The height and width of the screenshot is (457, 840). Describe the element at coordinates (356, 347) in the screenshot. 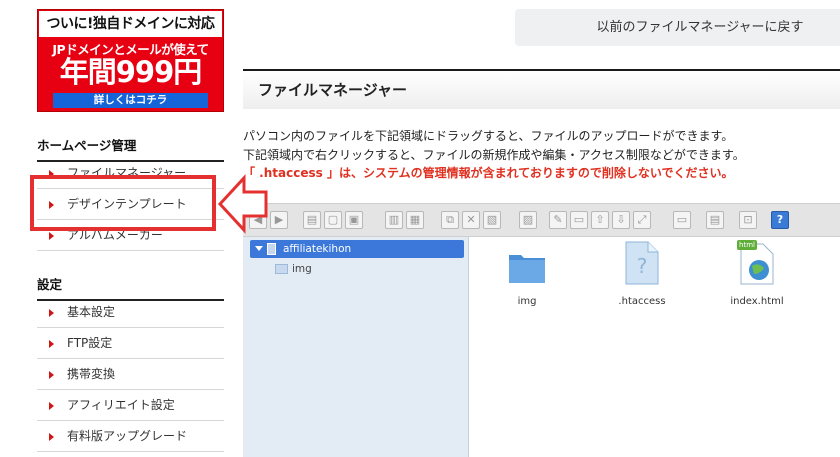

I see `folder-tree: affiliatekihon img` at that location.